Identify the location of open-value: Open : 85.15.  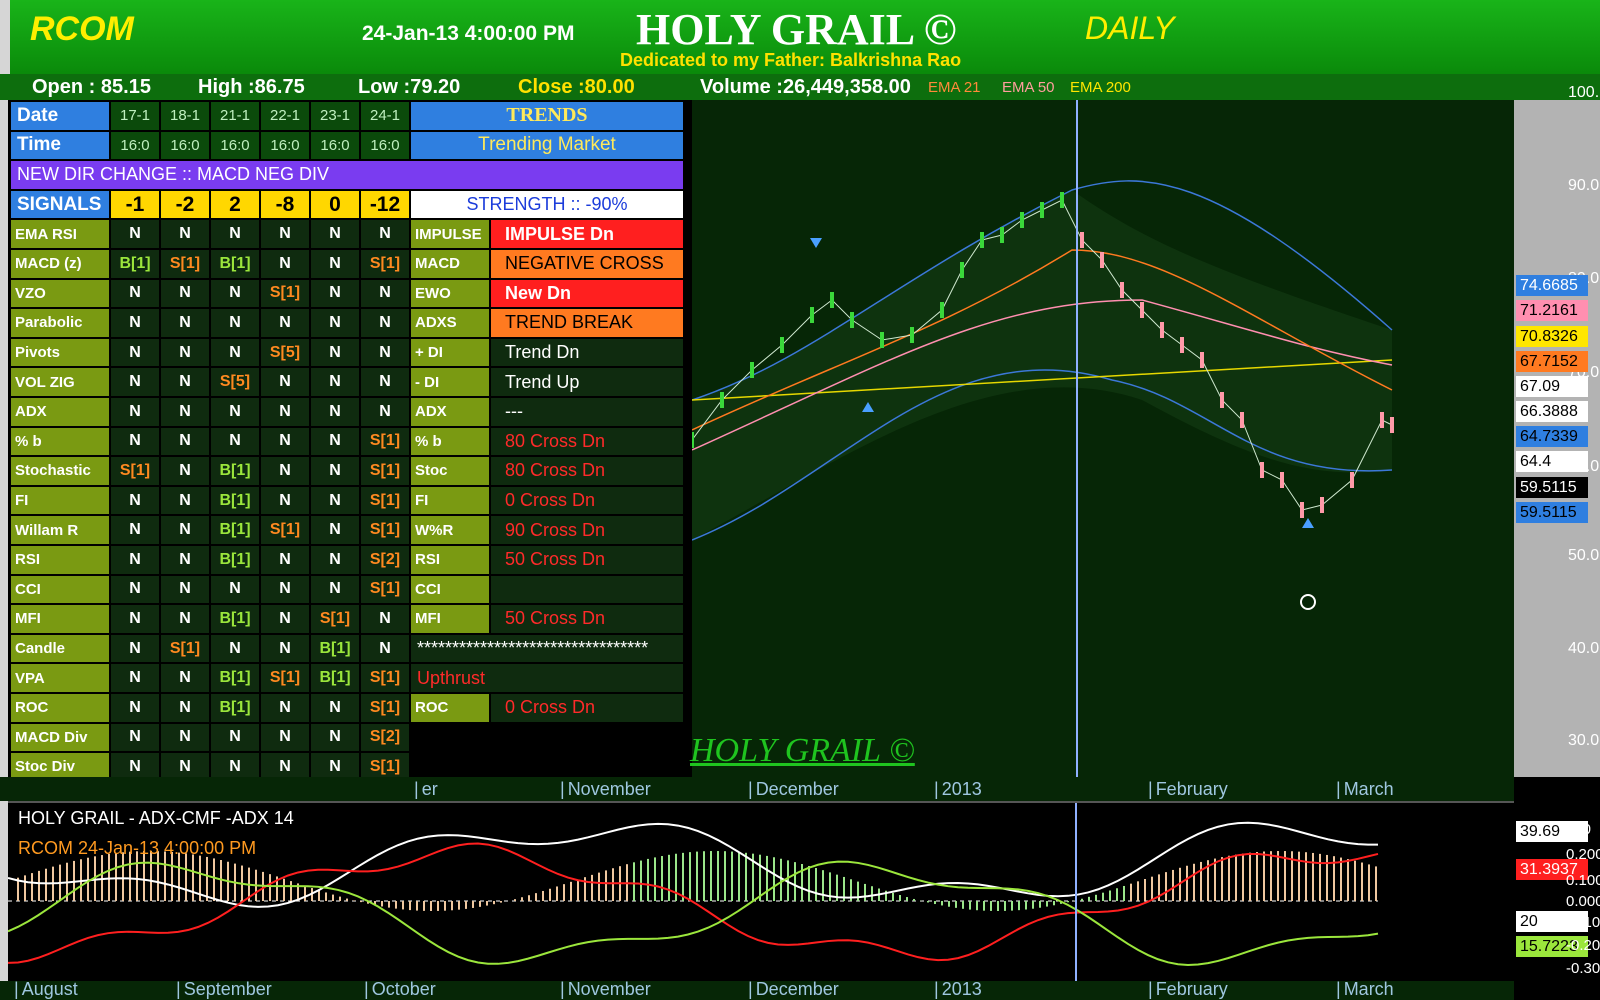
(91, 87).